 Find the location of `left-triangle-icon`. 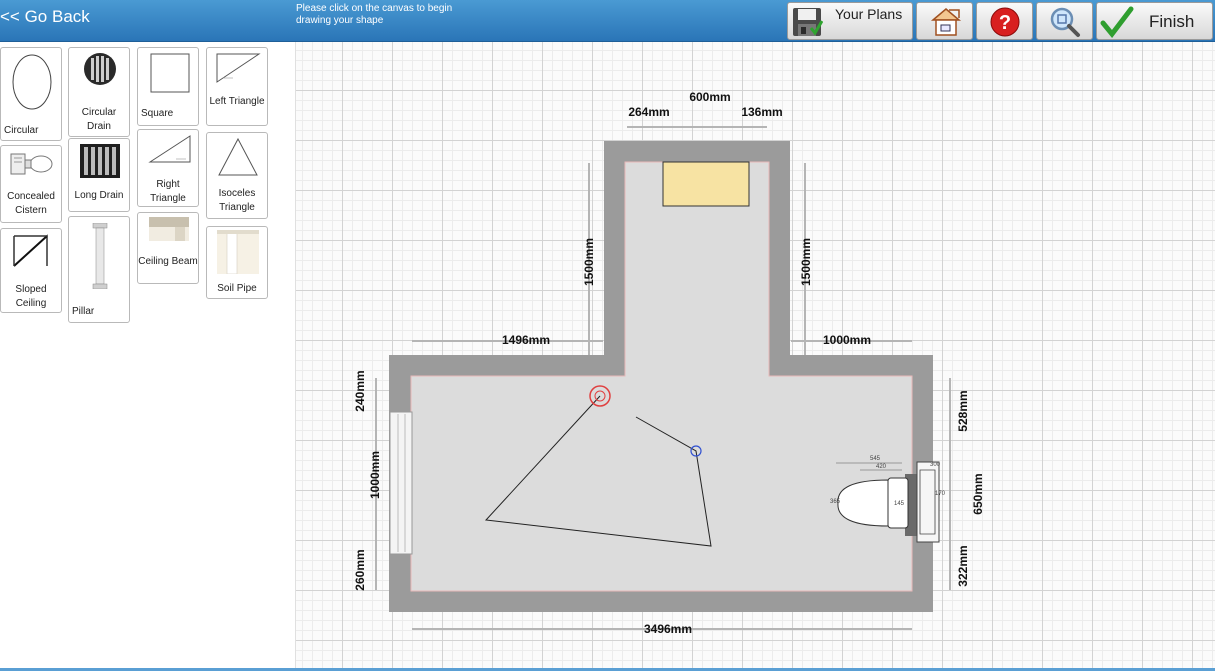

left-triangle-icon is located at coordinates (238, 68).